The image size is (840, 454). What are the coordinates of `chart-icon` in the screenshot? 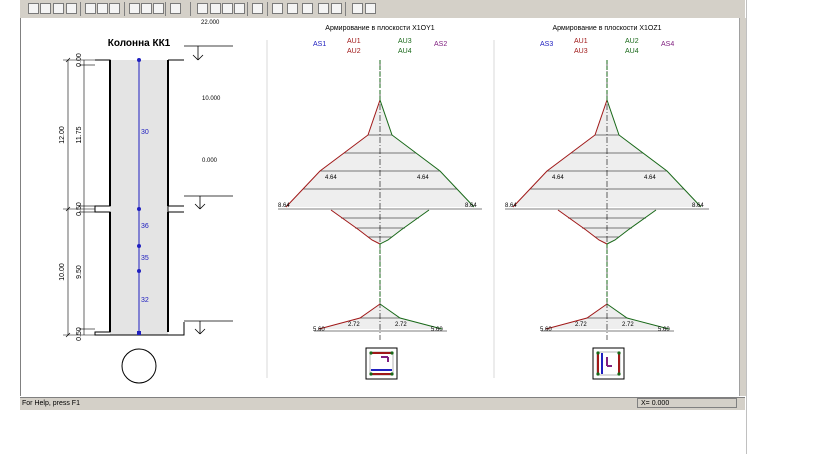 It's located at (307, 8).